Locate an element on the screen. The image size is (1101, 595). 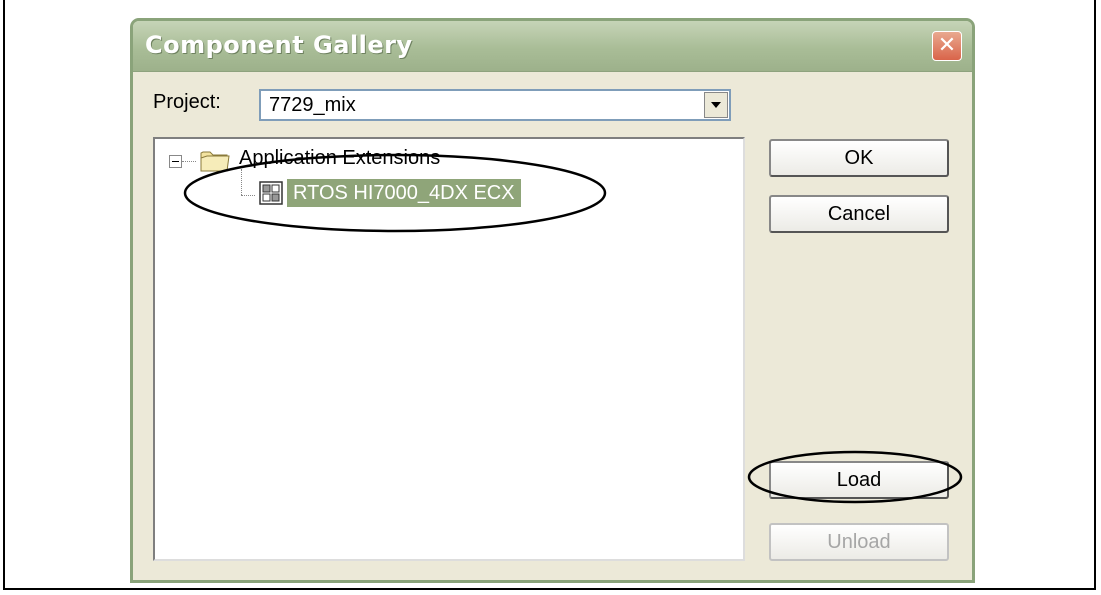
dropdown-button is located at coordinates (716, 105).